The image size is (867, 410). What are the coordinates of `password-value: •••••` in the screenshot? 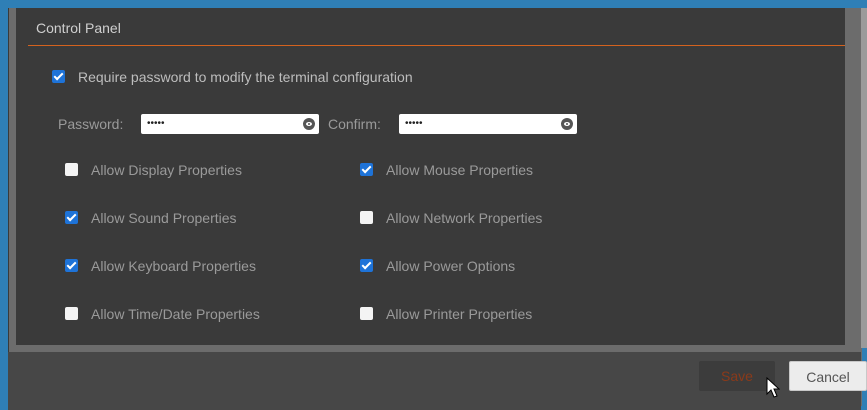 It's located at (156, 123).